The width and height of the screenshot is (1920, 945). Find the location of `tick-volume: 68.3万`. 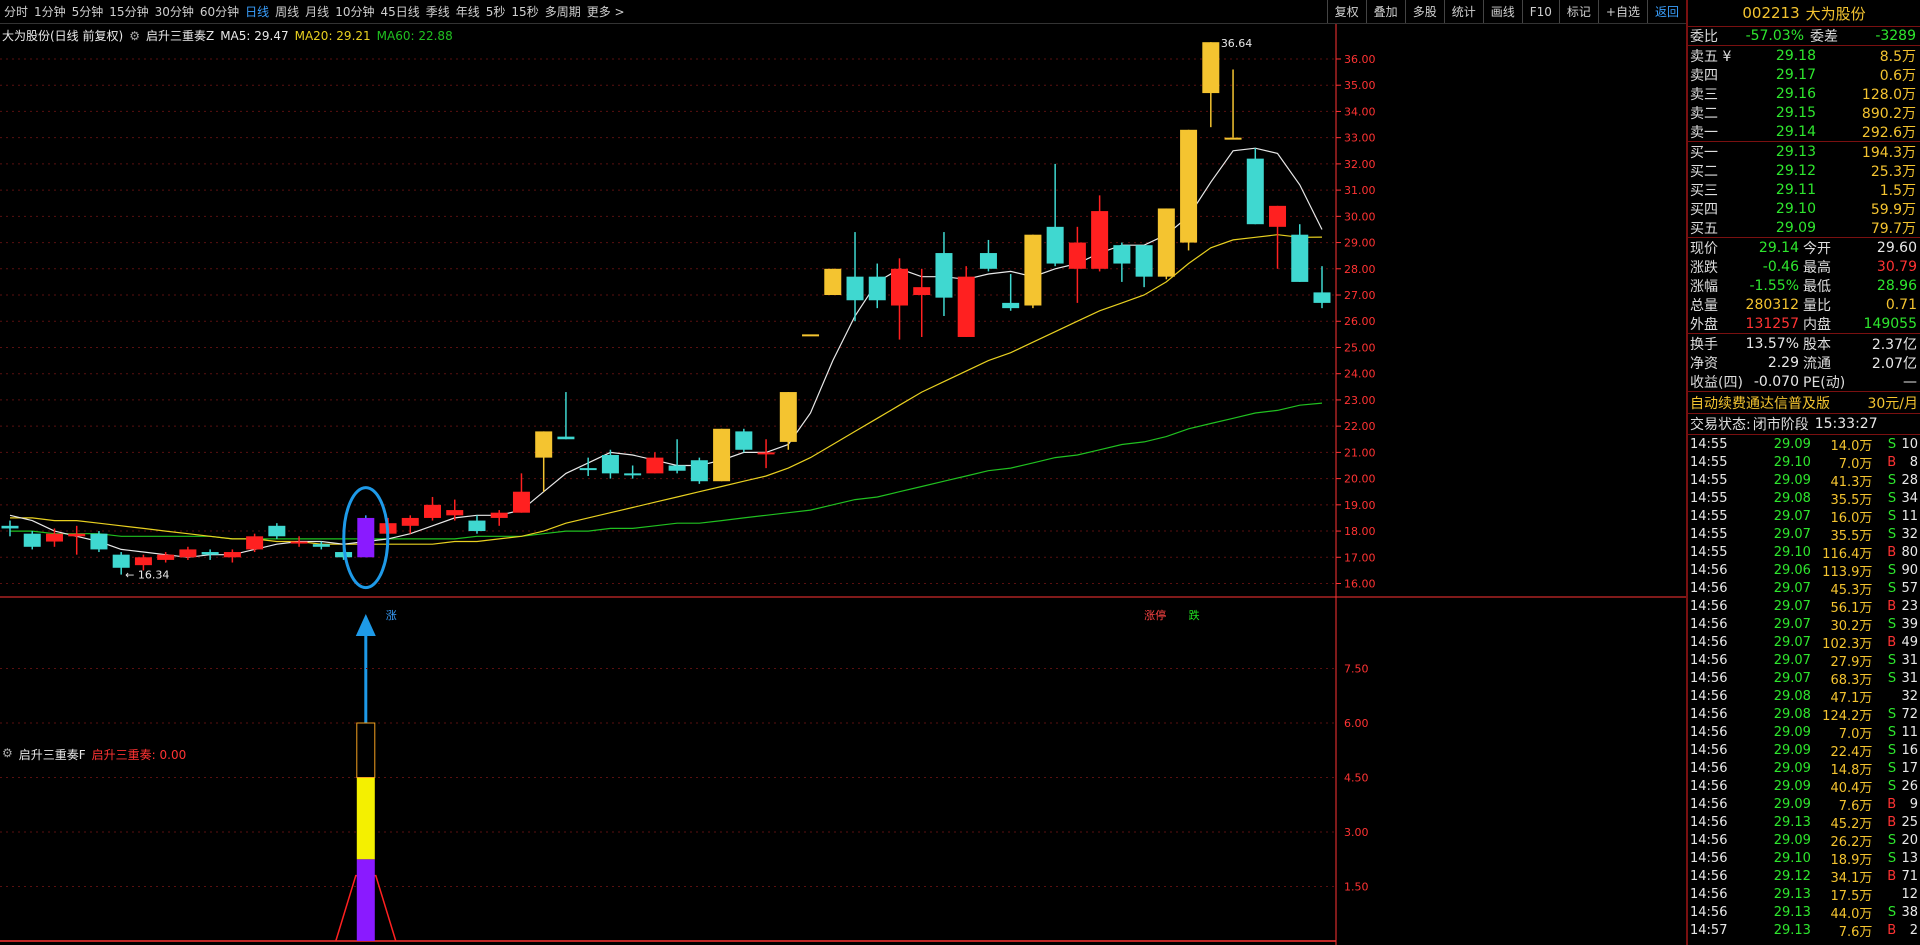

tick-volume: 68.3万 is located at coordinates (1851, 680).